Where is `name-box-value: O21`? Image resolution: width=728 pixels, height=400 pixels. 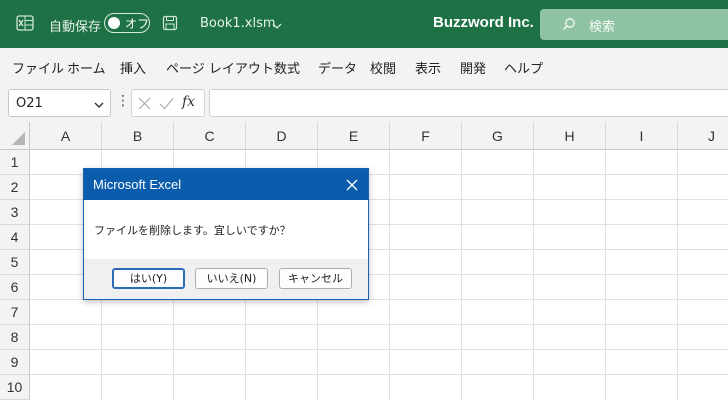 name-box-value: O21 is located at coordinates (29, 103).